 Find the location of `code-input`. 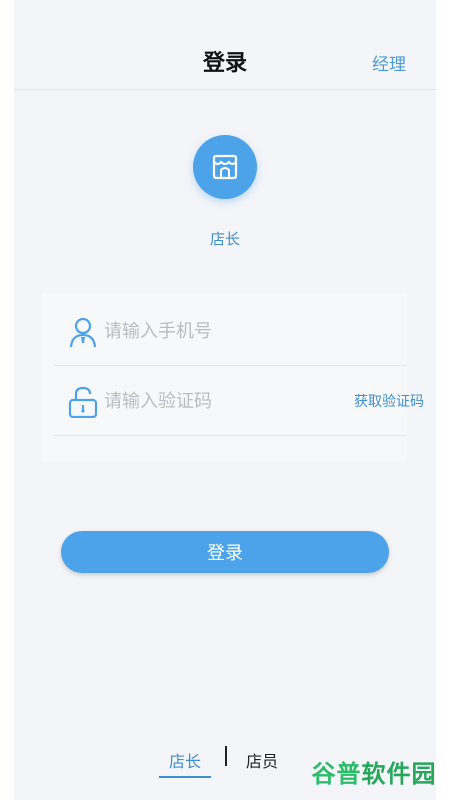

code-input is located at coordinates (204, 401).